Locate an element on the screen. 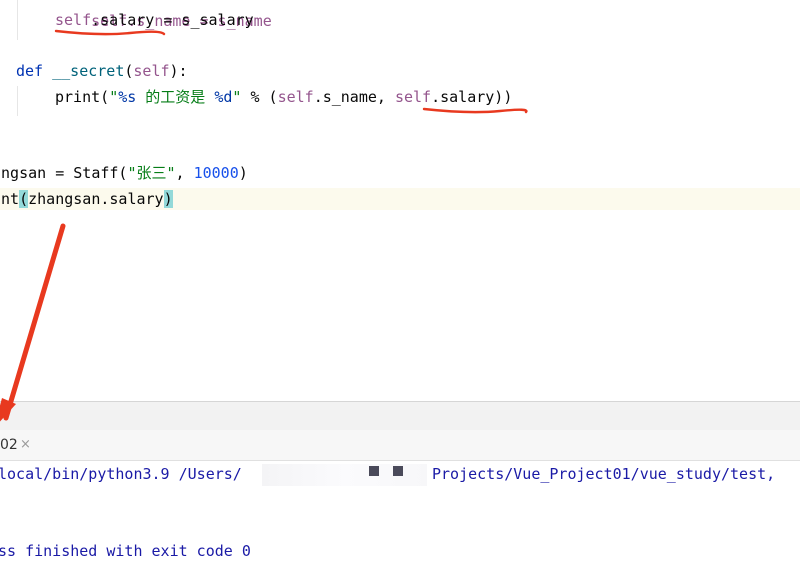 Image resolution: width=800 pixels, height=586 pixels. code-line-def-secret: def __secret(self): is located at coordinates (102, 71).